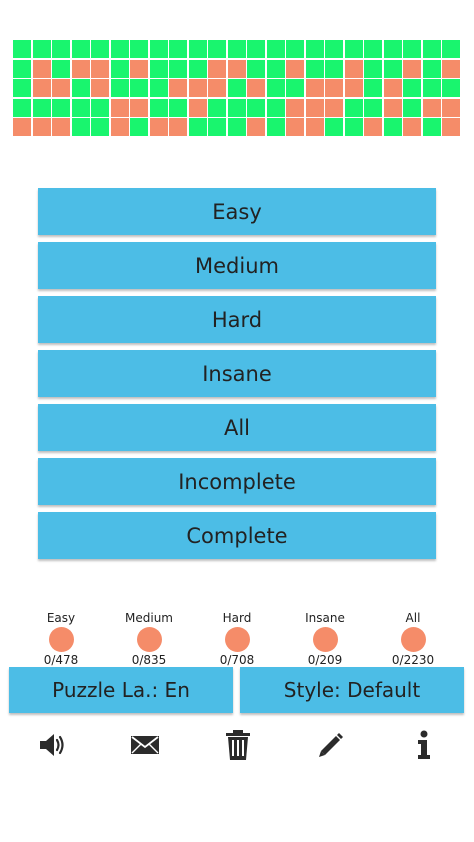  I want to click on sound-button, so click(52, 745).